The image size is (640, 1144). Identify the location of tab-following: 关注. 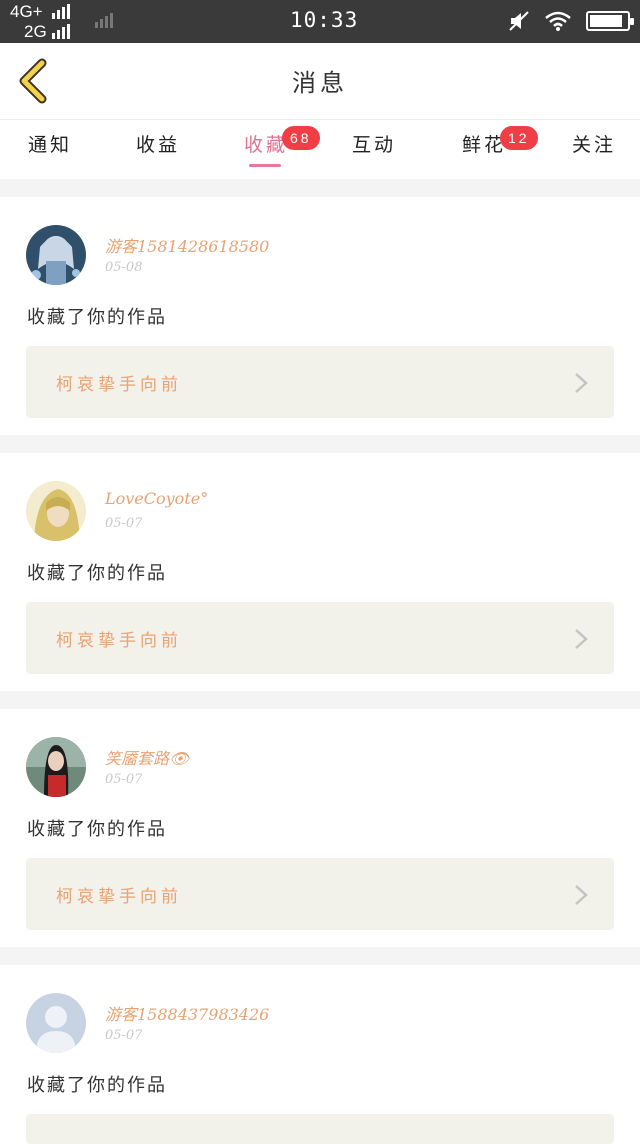
(594, 143).